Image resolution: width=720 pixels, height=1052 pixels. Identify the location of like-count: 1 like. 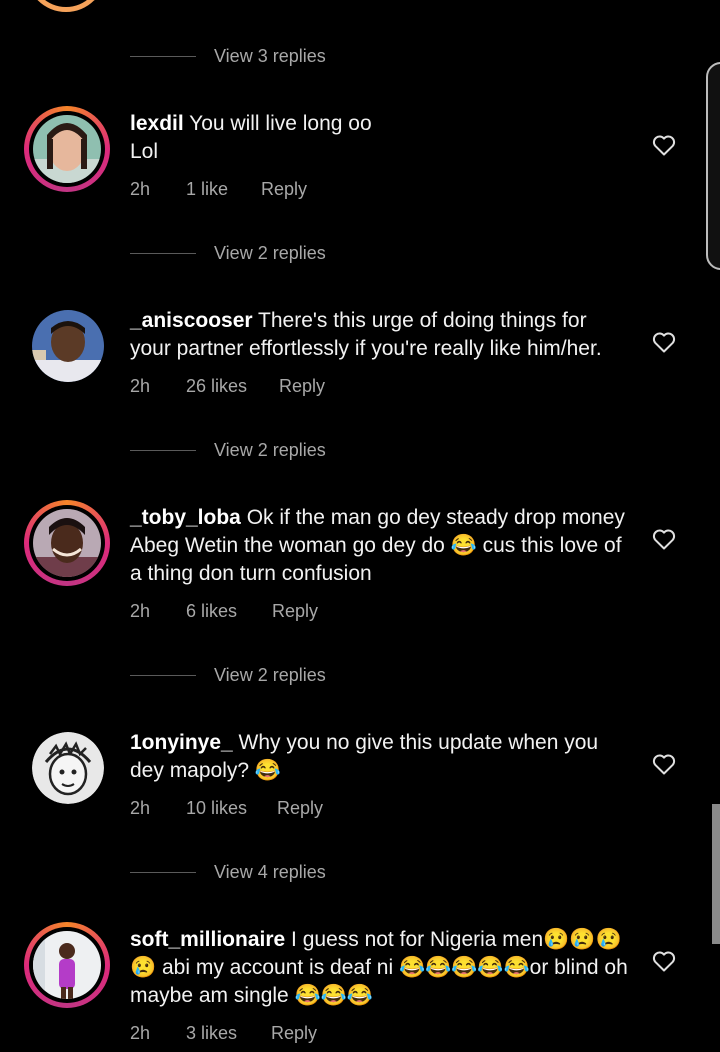
(207, 189).